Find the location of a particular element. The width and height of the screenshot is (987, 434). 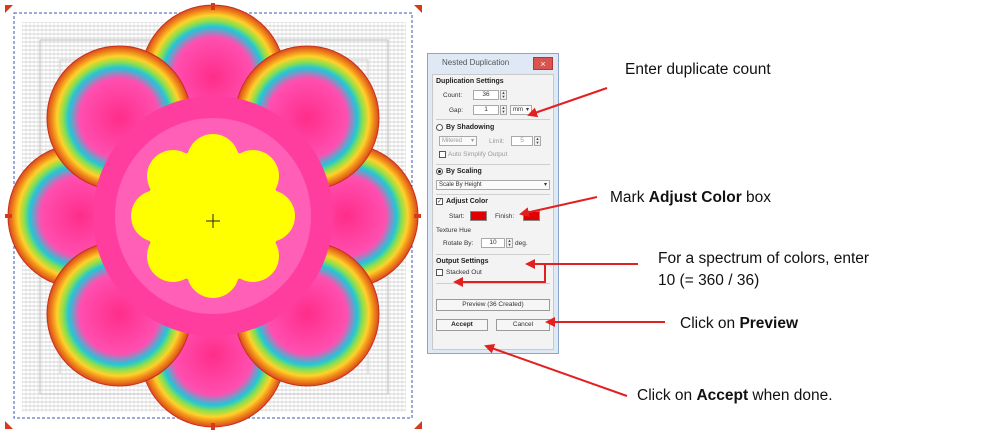

callout-rotate-line1: For a spectrum of colors, enter is located at coordinates (764, 258).